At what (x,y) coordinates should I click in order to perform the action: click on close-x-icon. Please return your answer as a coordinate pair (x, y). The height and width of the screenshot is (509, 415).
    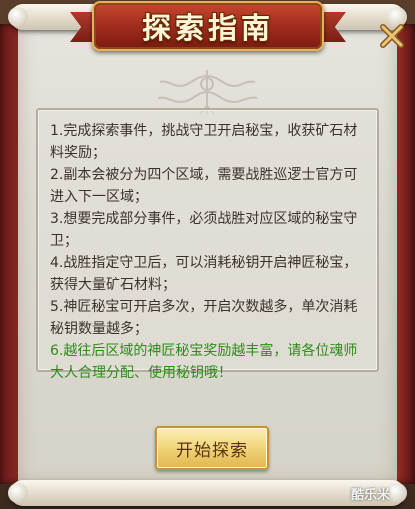
    Looking at the image, I should click on (392, 36).